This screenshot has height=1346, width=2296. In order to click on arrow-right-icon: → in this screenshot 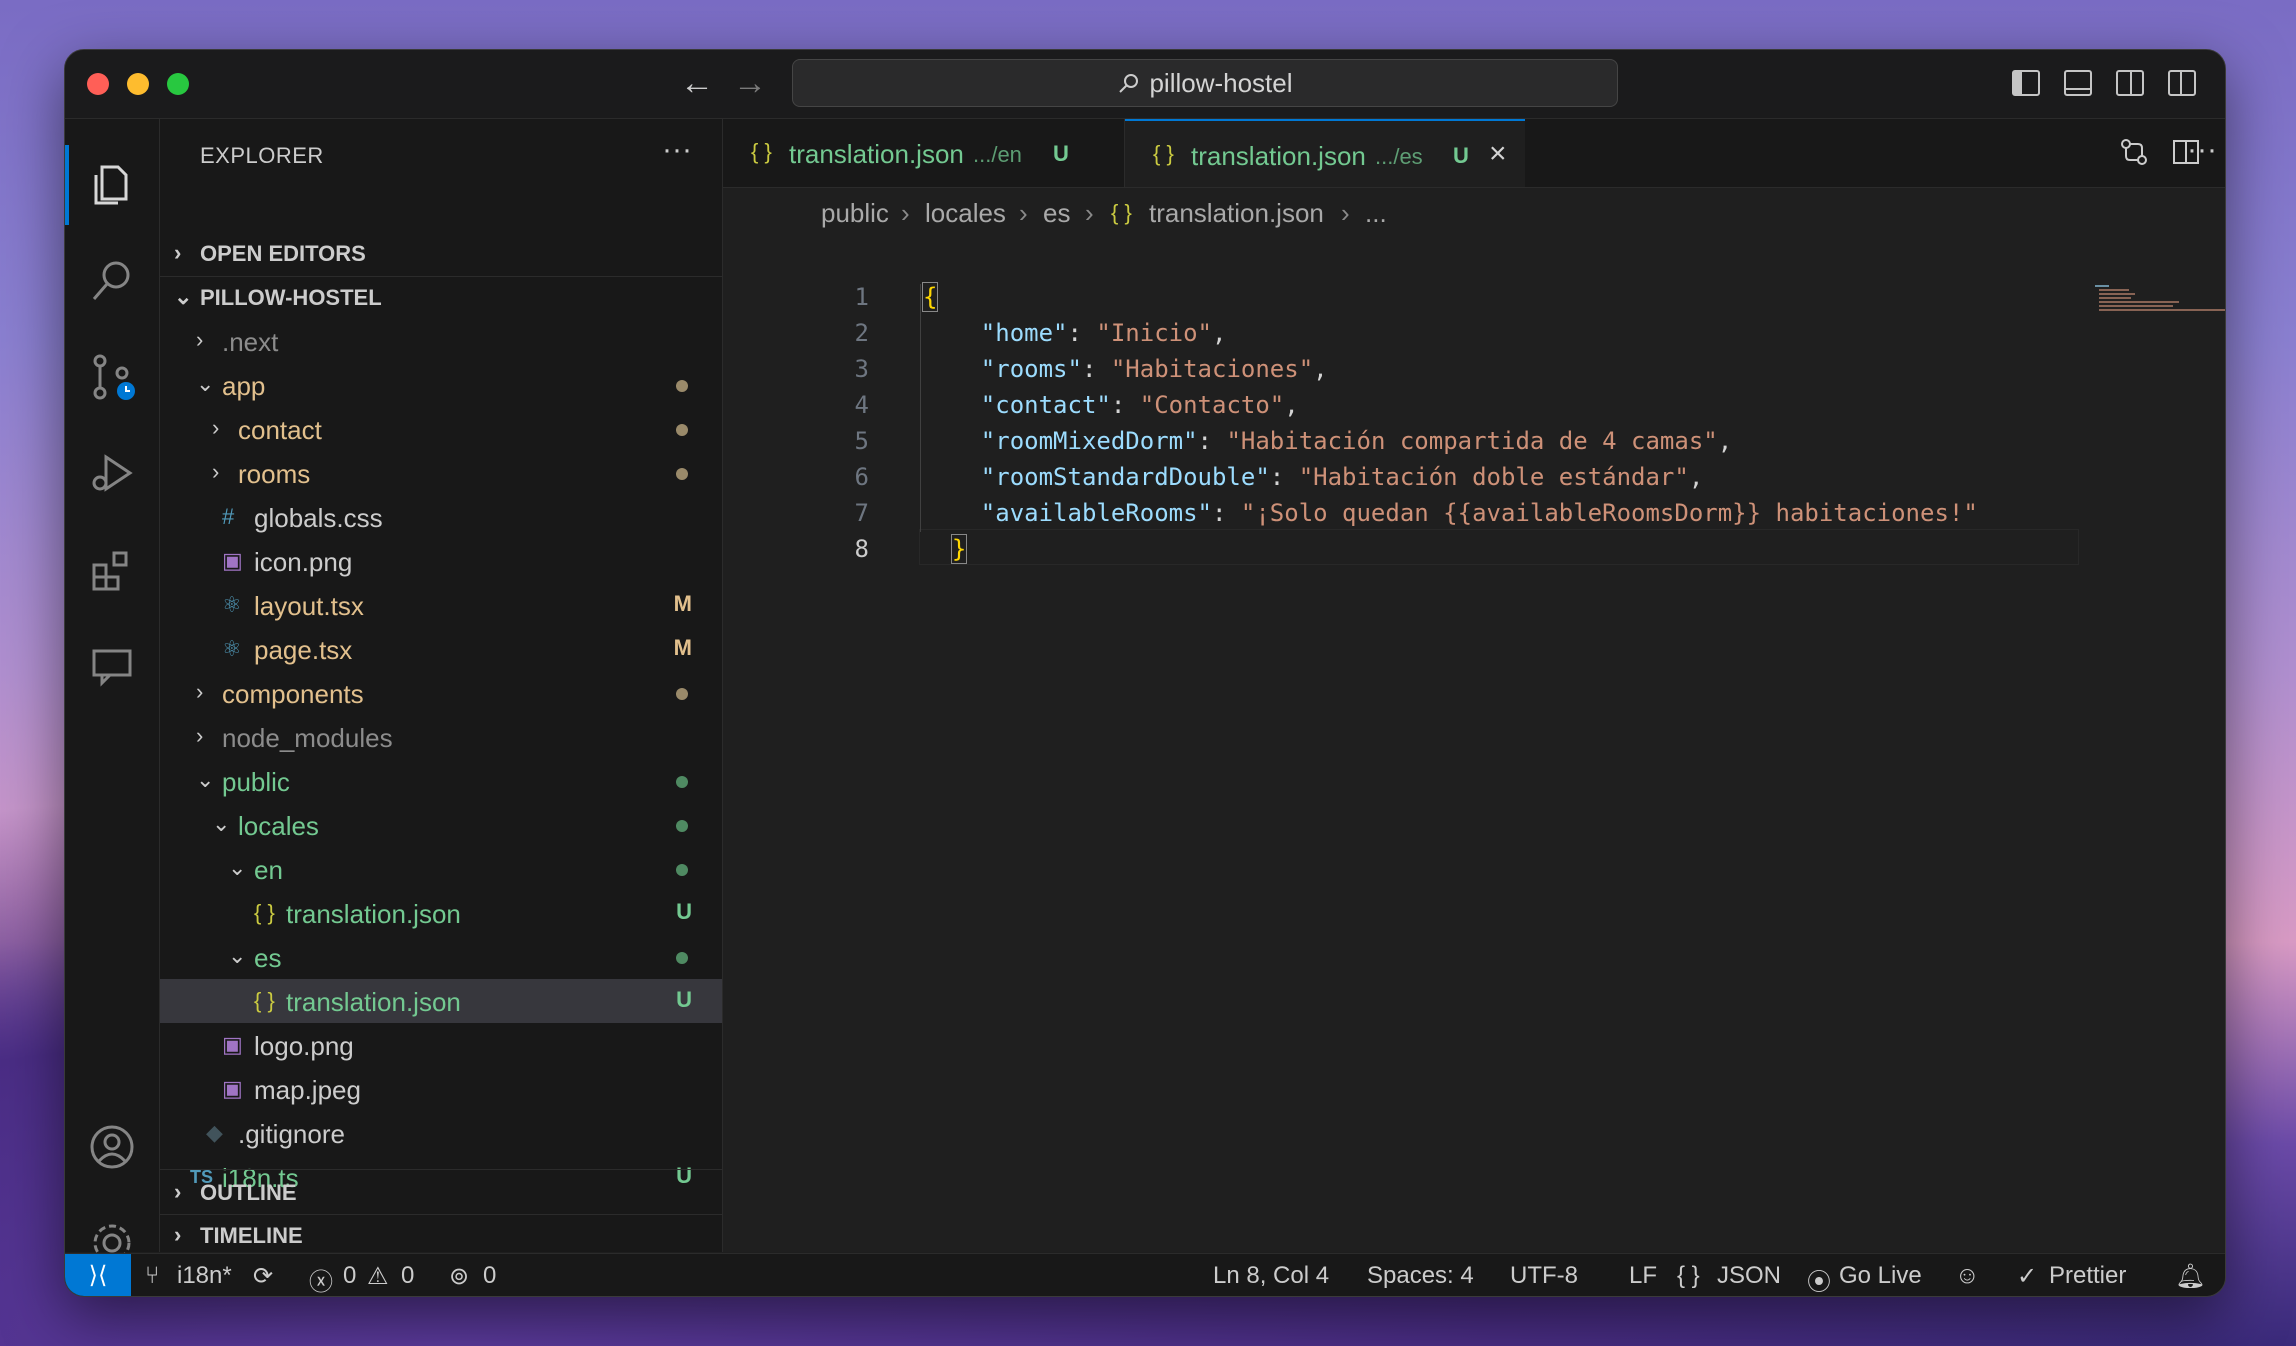, I will do `click(750, 83)`.